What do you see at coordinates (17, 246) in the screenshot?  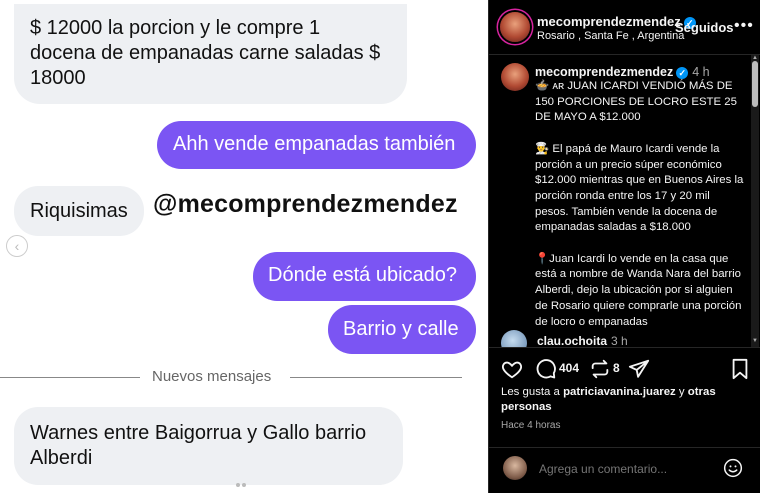 I see `previous-slide-button: ‹` at bounding box center [17, 246].